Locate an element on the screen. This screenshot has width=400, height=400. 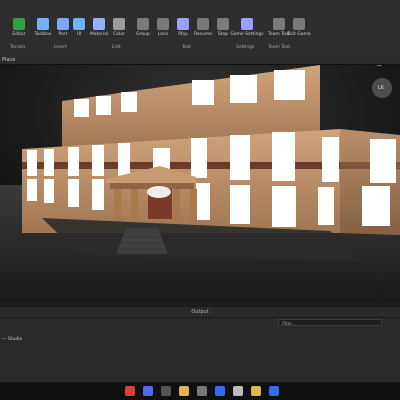
color-icon is located at coordinates (119, 24).